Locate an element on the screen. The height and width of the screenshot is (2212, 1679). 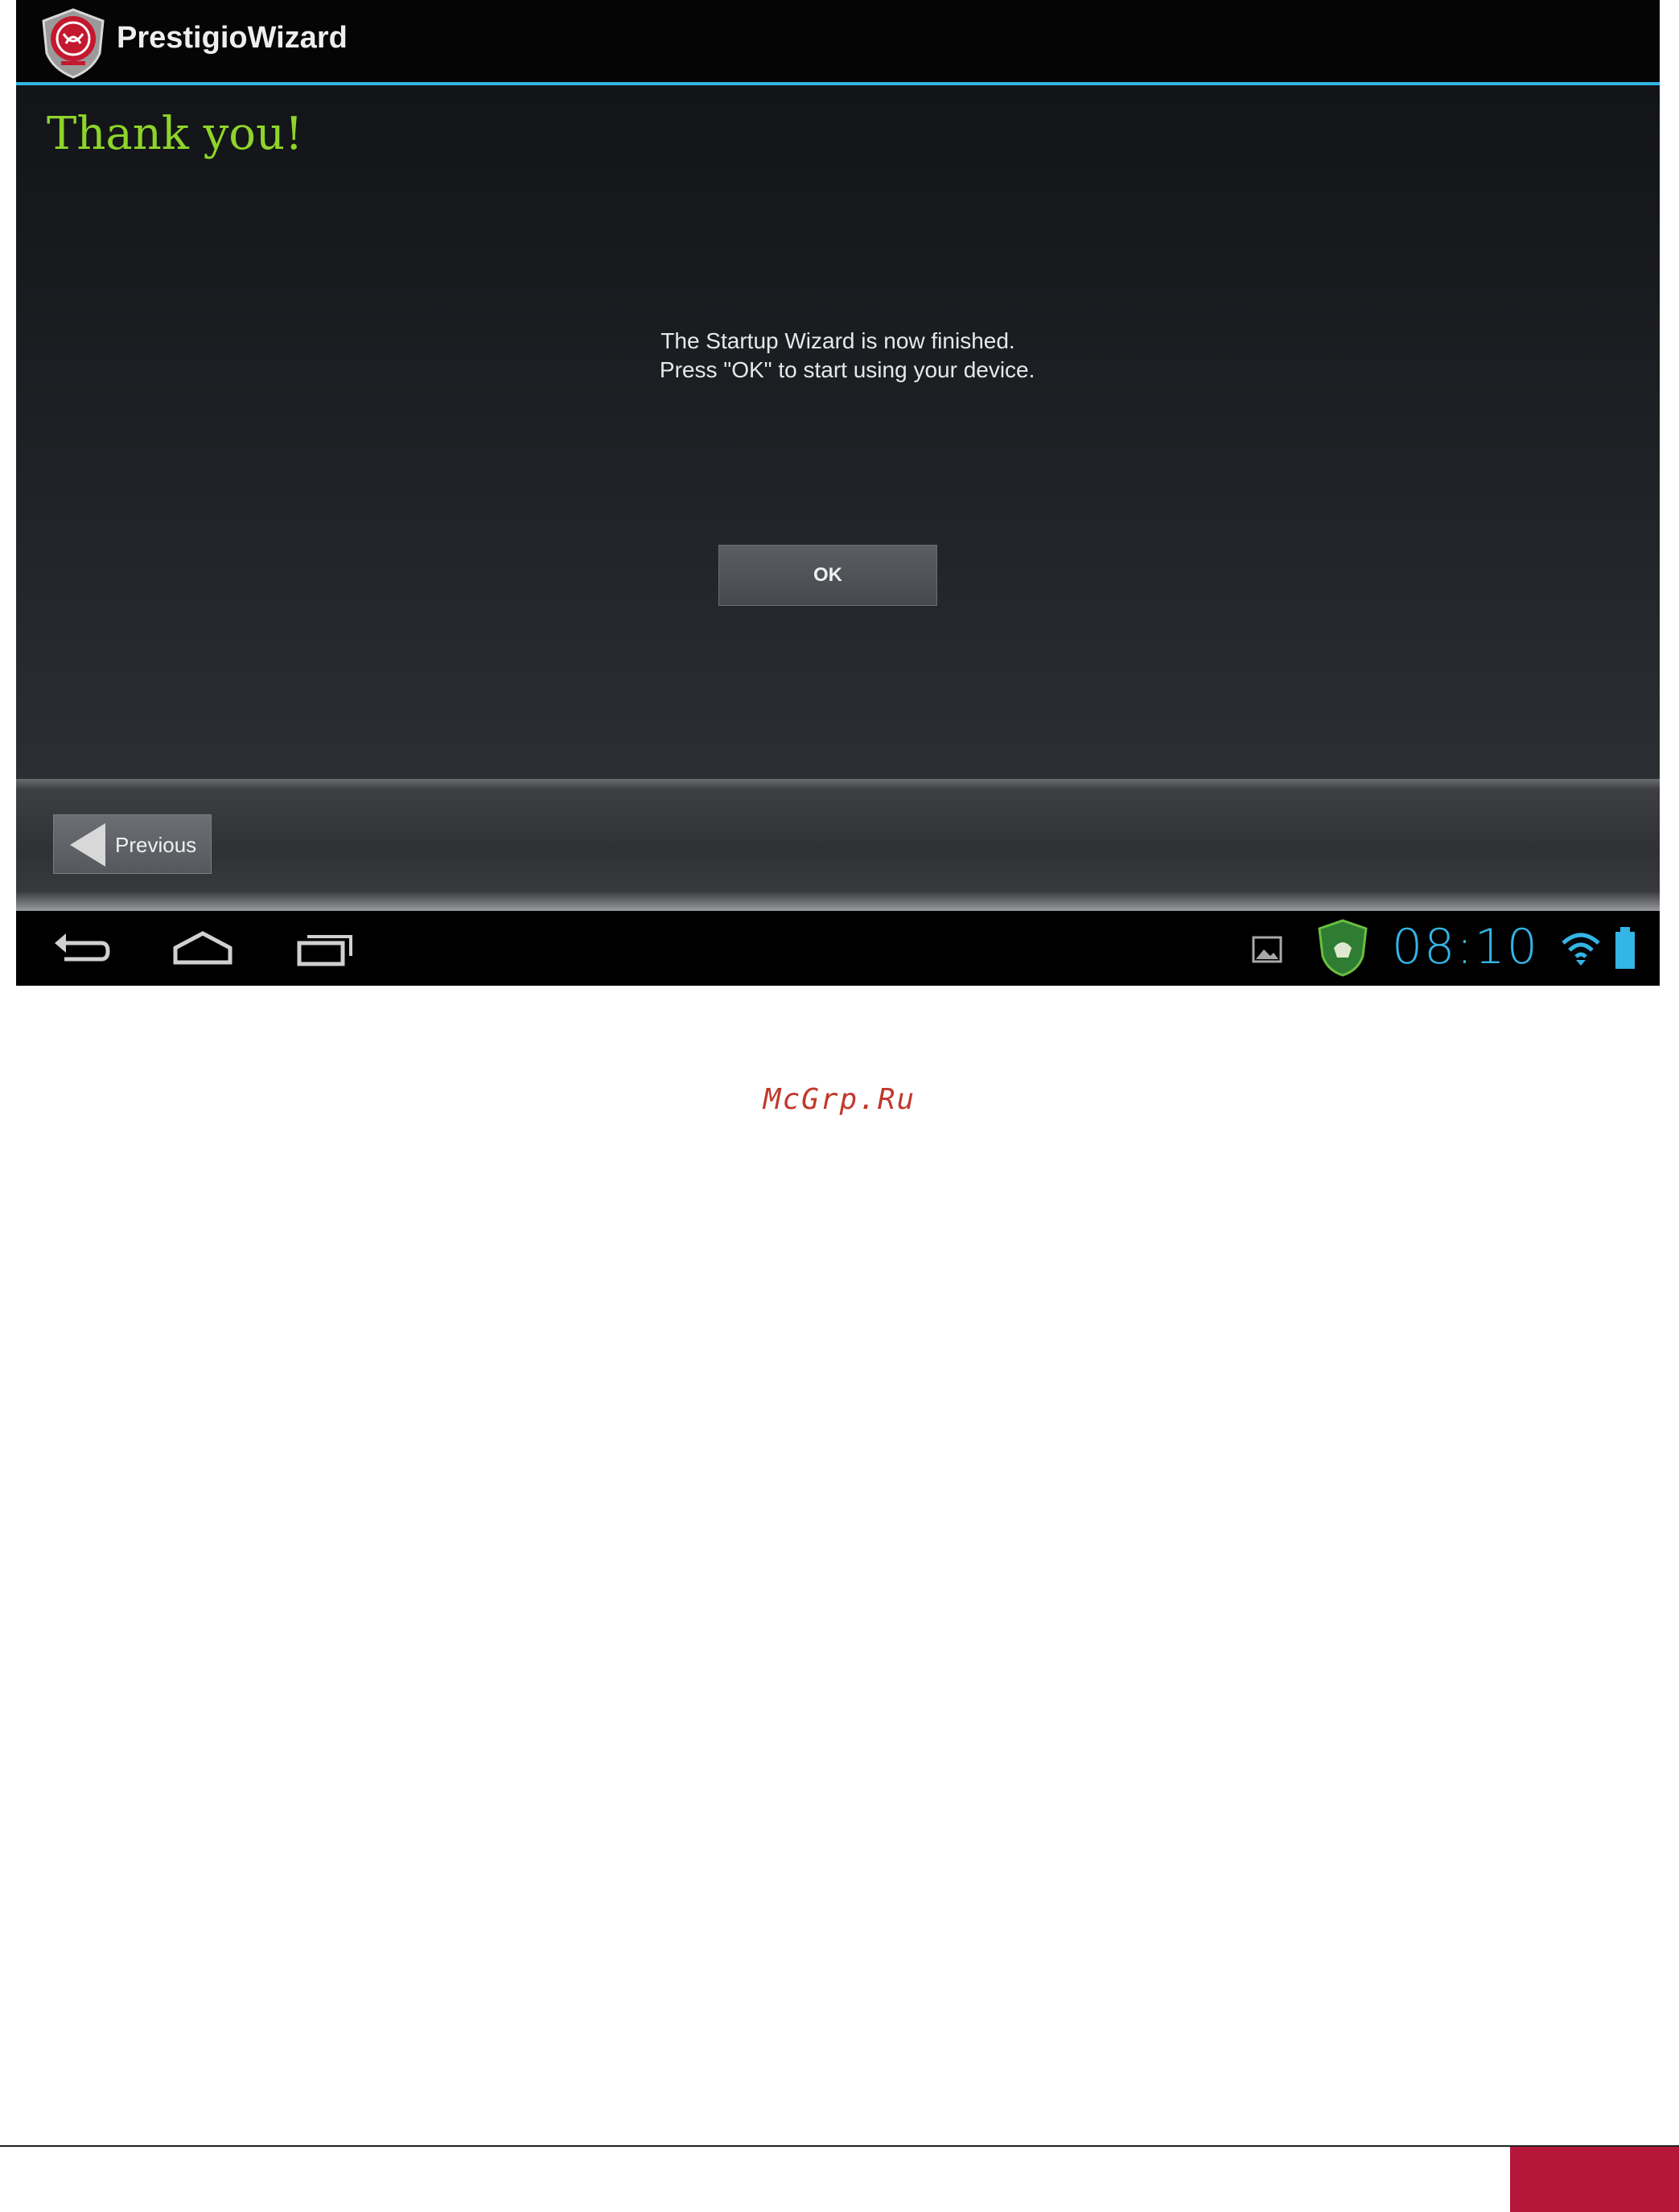
arrow-left-icon is located at coordinates (87, 845).